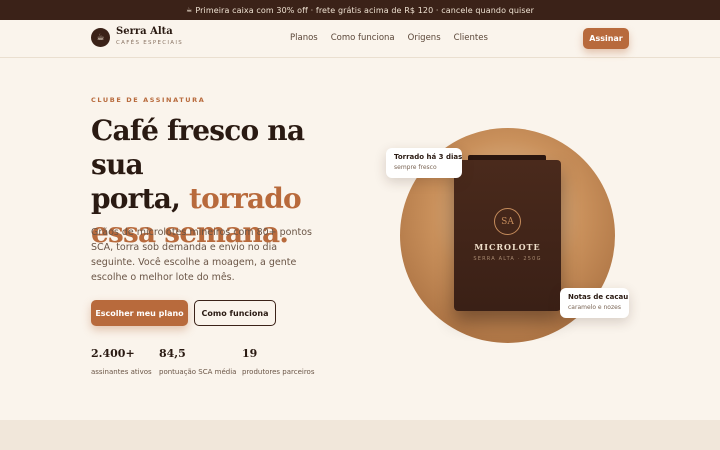  Describe the element at coordinates (121, 372) in the screenshot. I see `stat-label: assinantes ativos` at that location.